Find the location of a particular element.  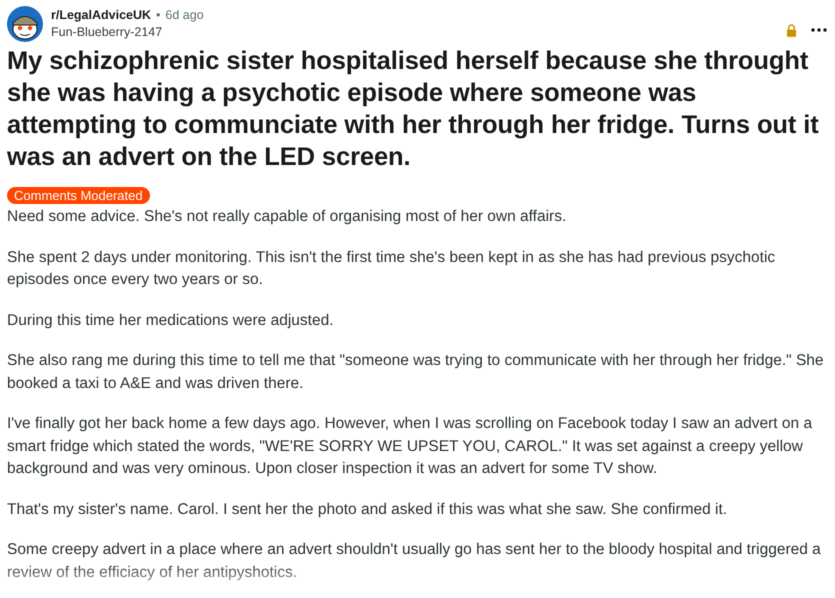

body-paragraph: Some creepy advert in a place where an advert shouldn't usually go has sent her to the bloody hospital and triggered a review of the efficiacy of her antipyshotics. is located at coordinates (414, 561).